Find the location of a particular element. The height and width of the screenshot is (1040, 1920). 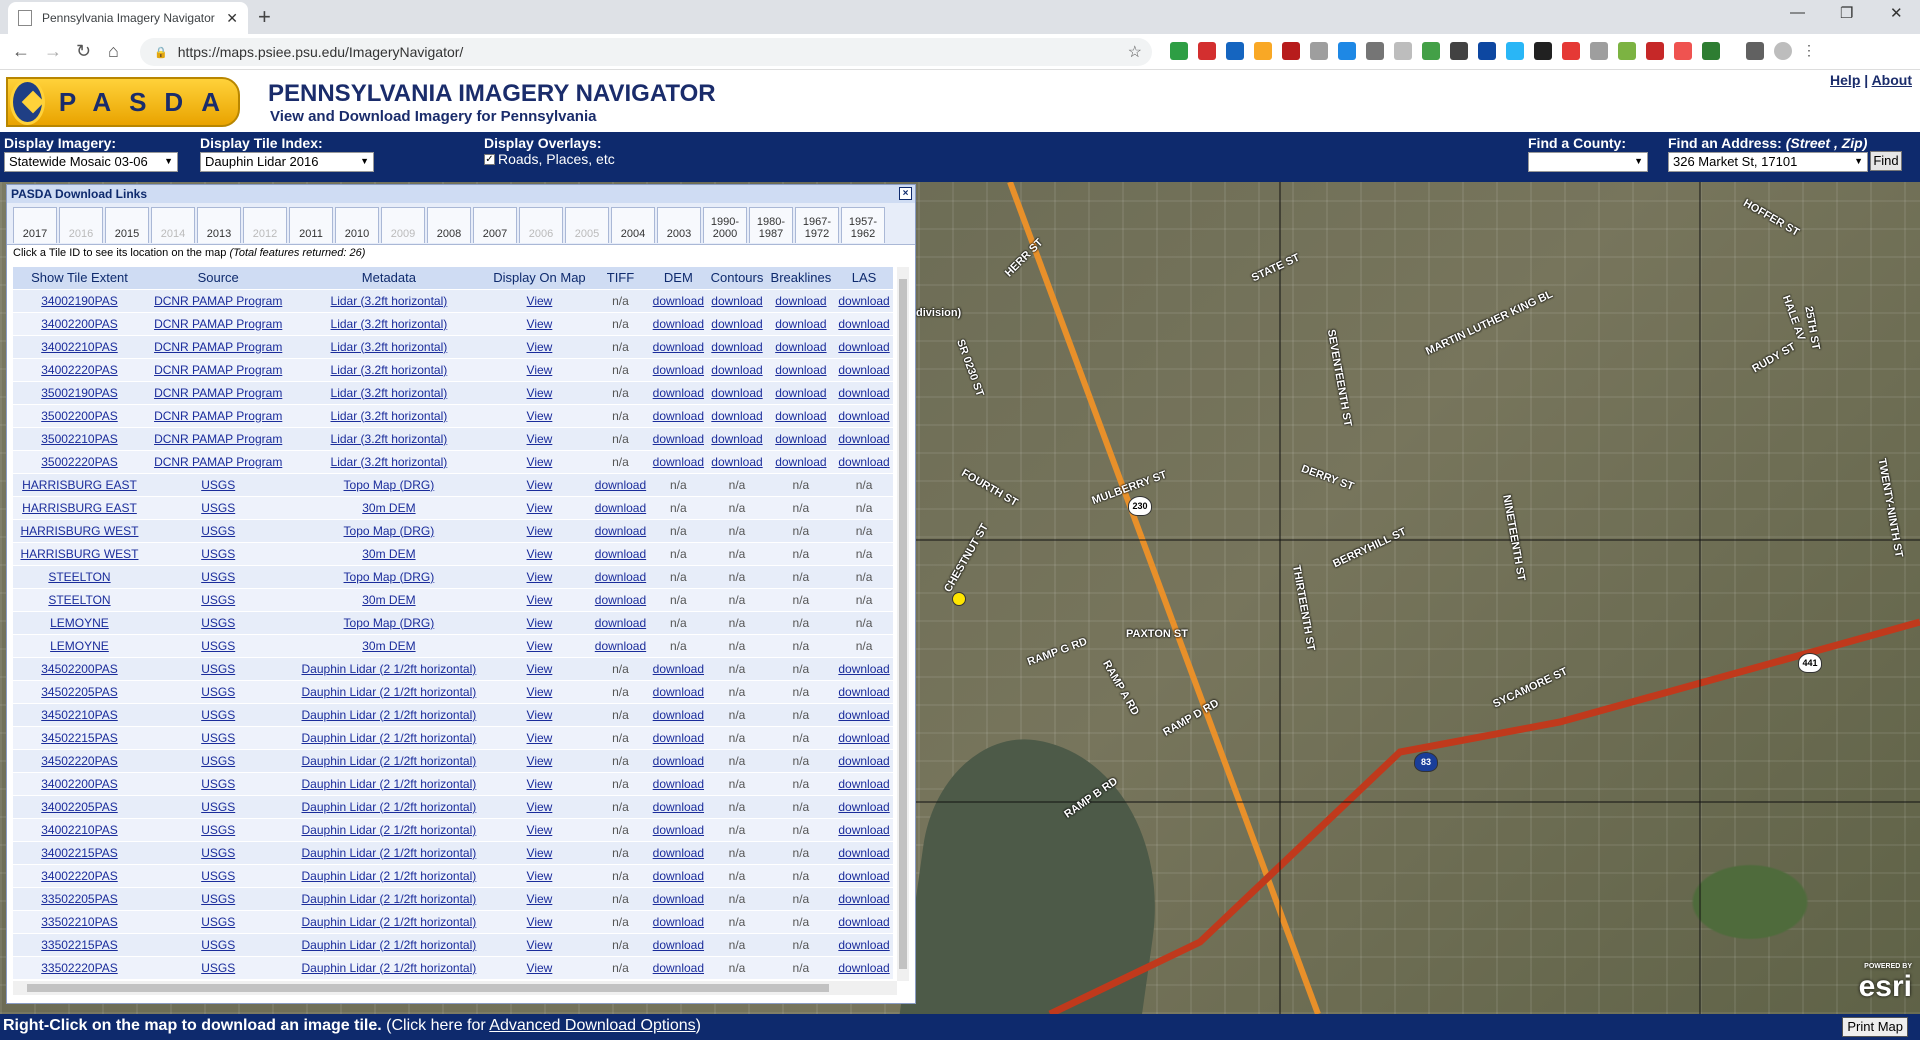

close-window-button: ✕ is located at coordinates (1896, 13).